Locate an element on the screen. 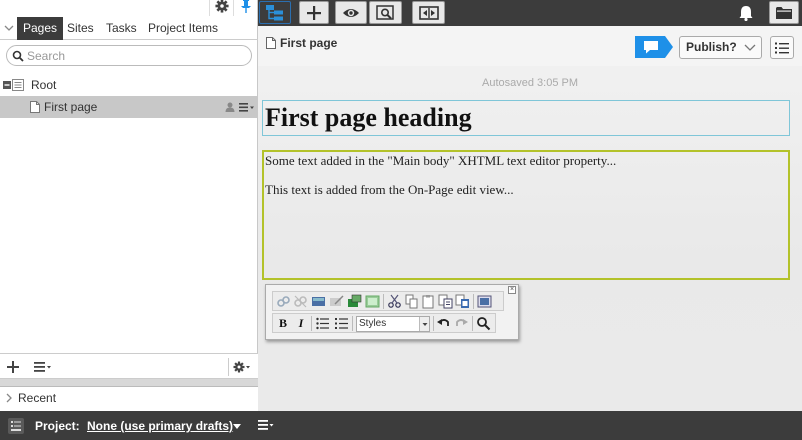  page-tree-toggle-icon is located at coordinates (274, 12).